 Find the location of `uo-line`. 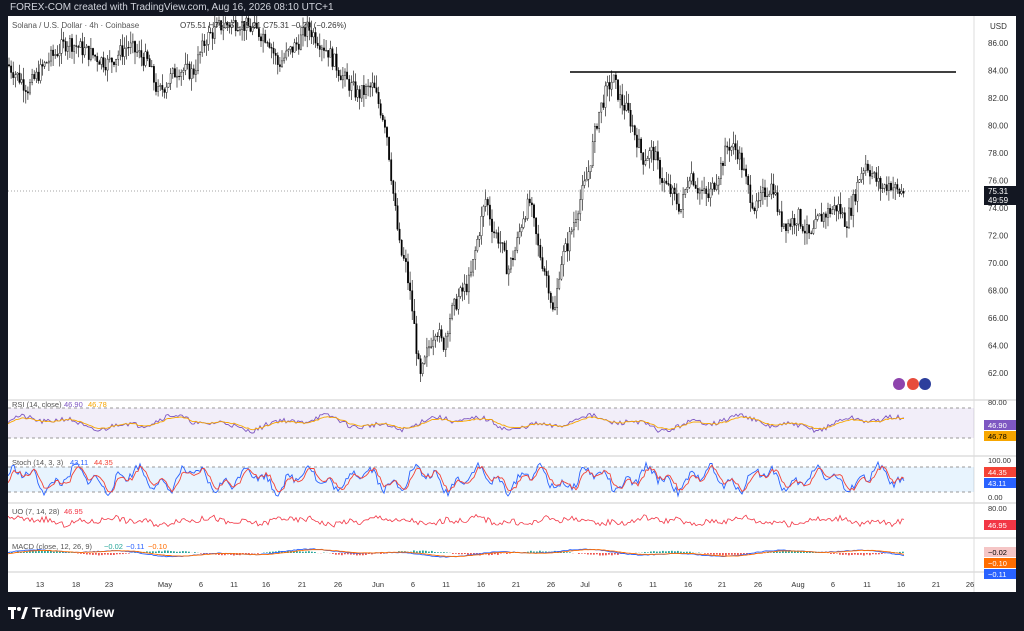

uo-line is located at coordinates (456, 520).